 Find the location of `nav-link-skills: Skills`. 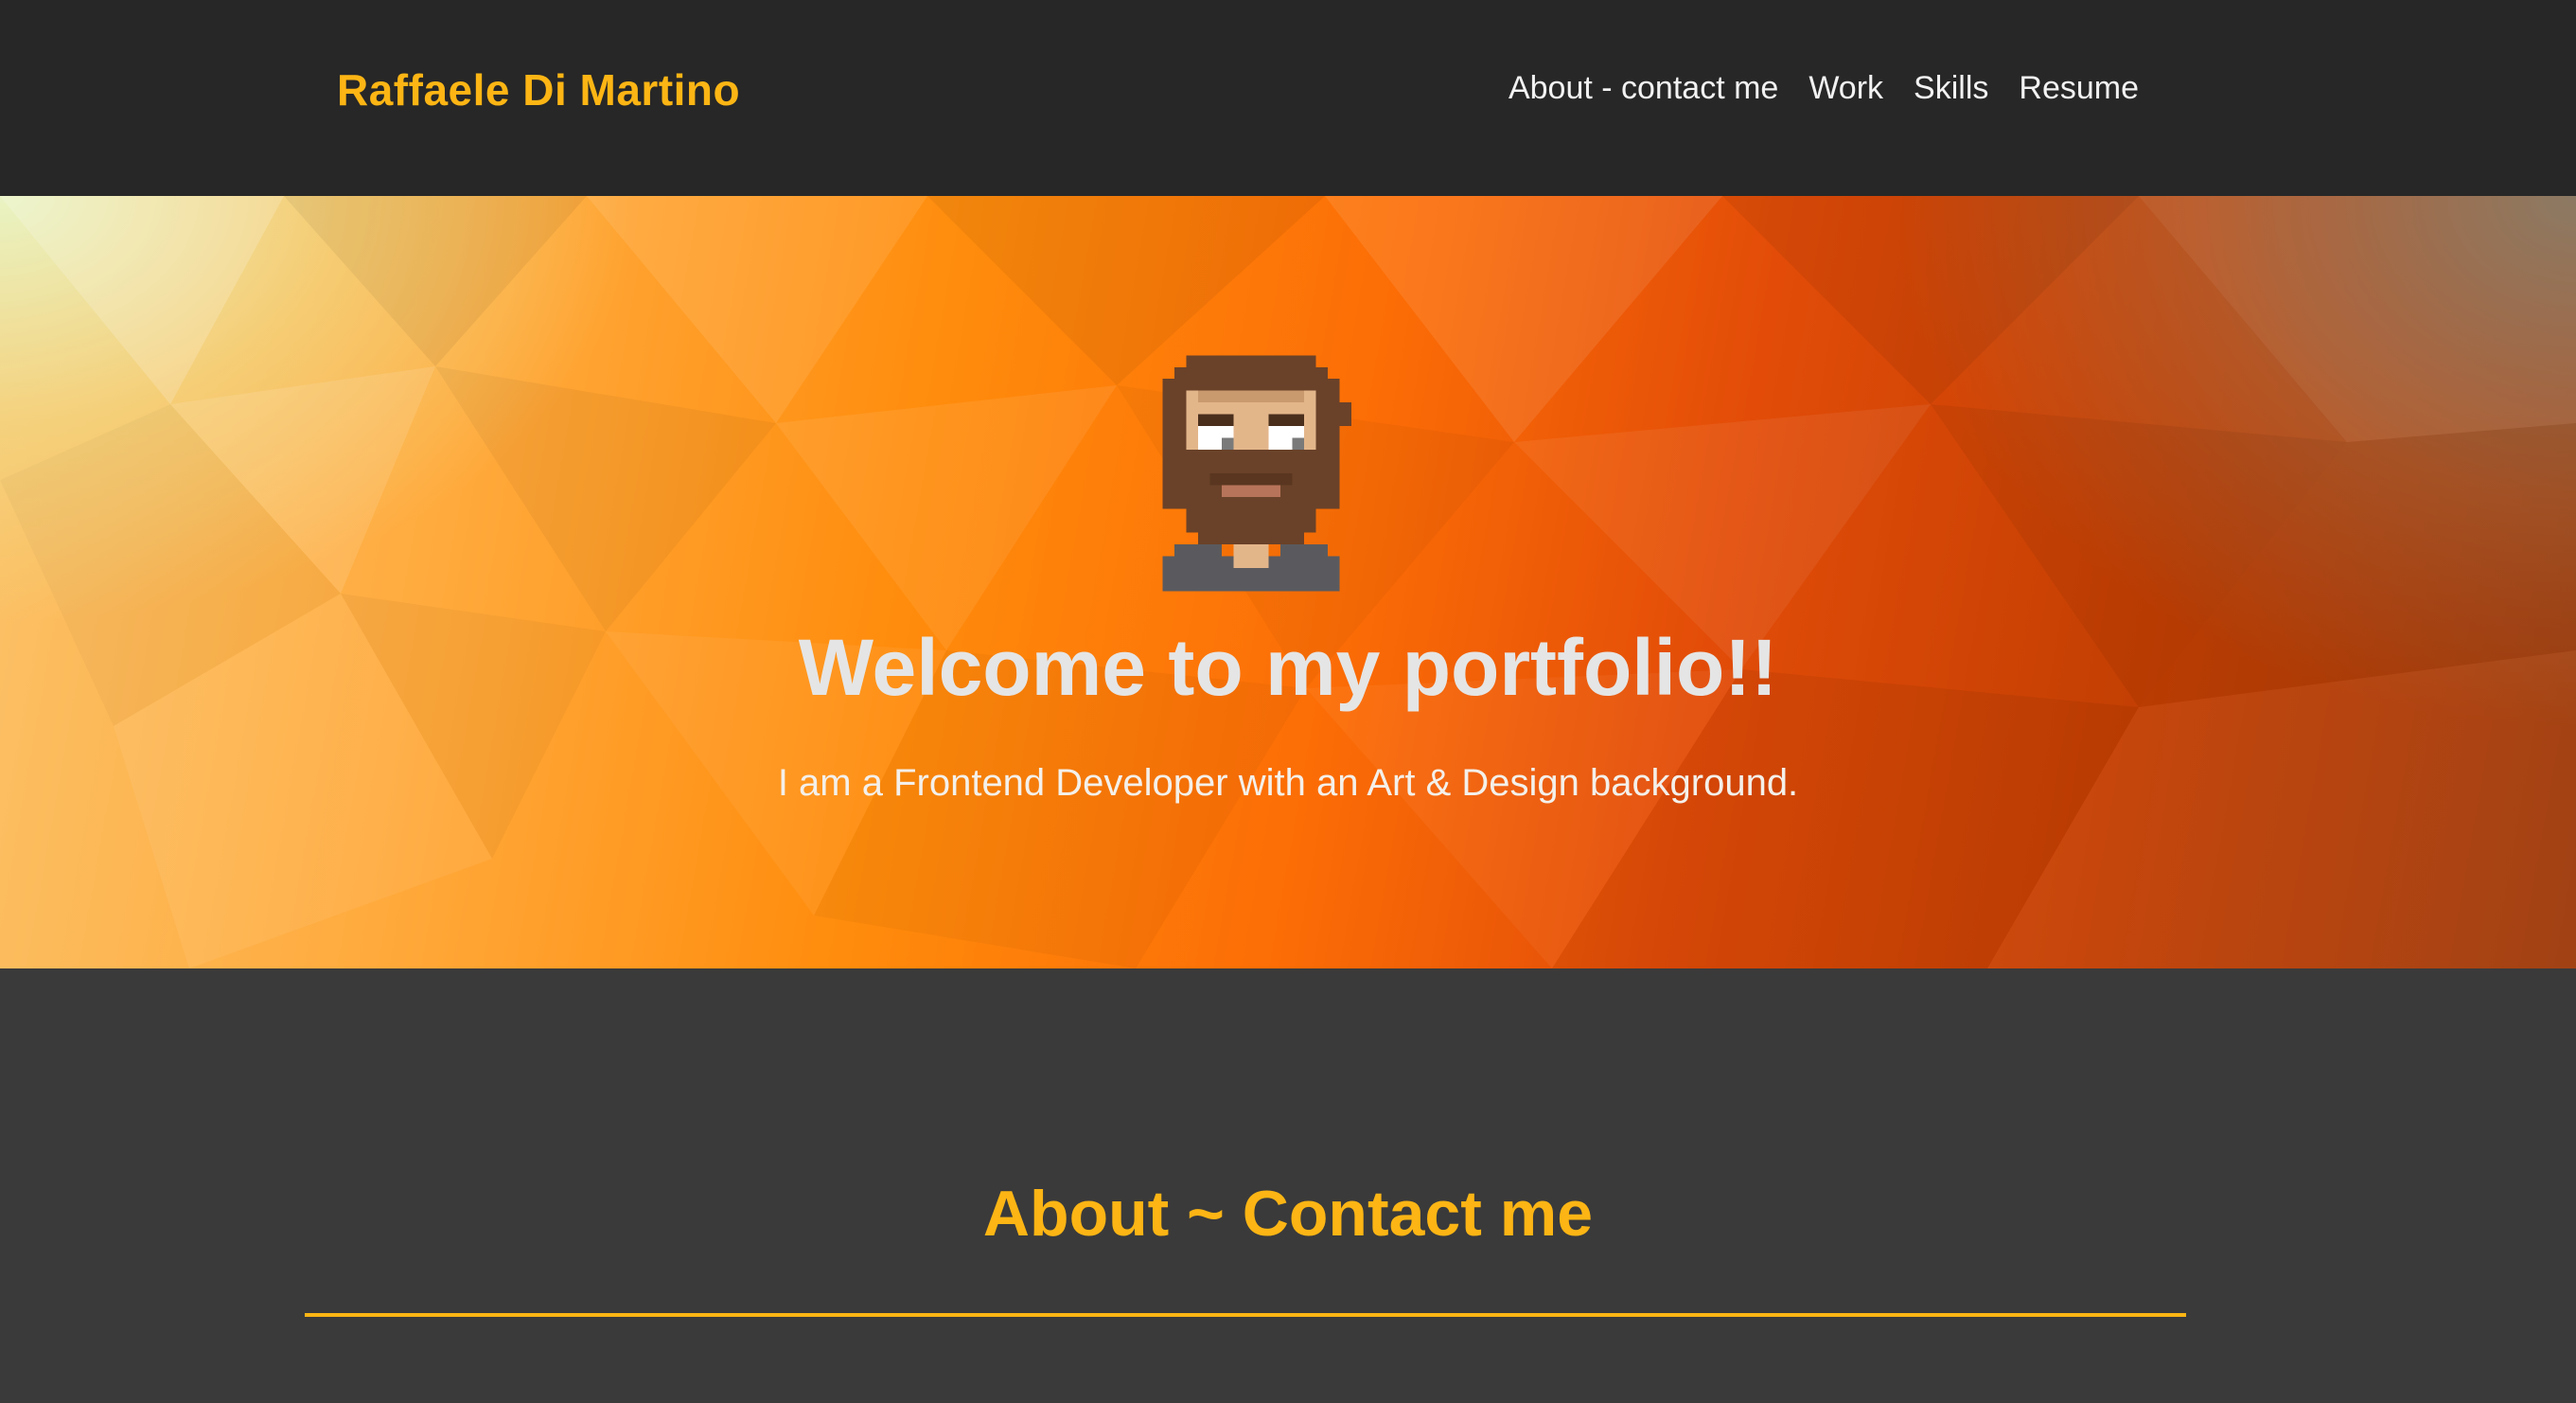

nav-link-skills: Skills is located at coordinates (1951, 88).